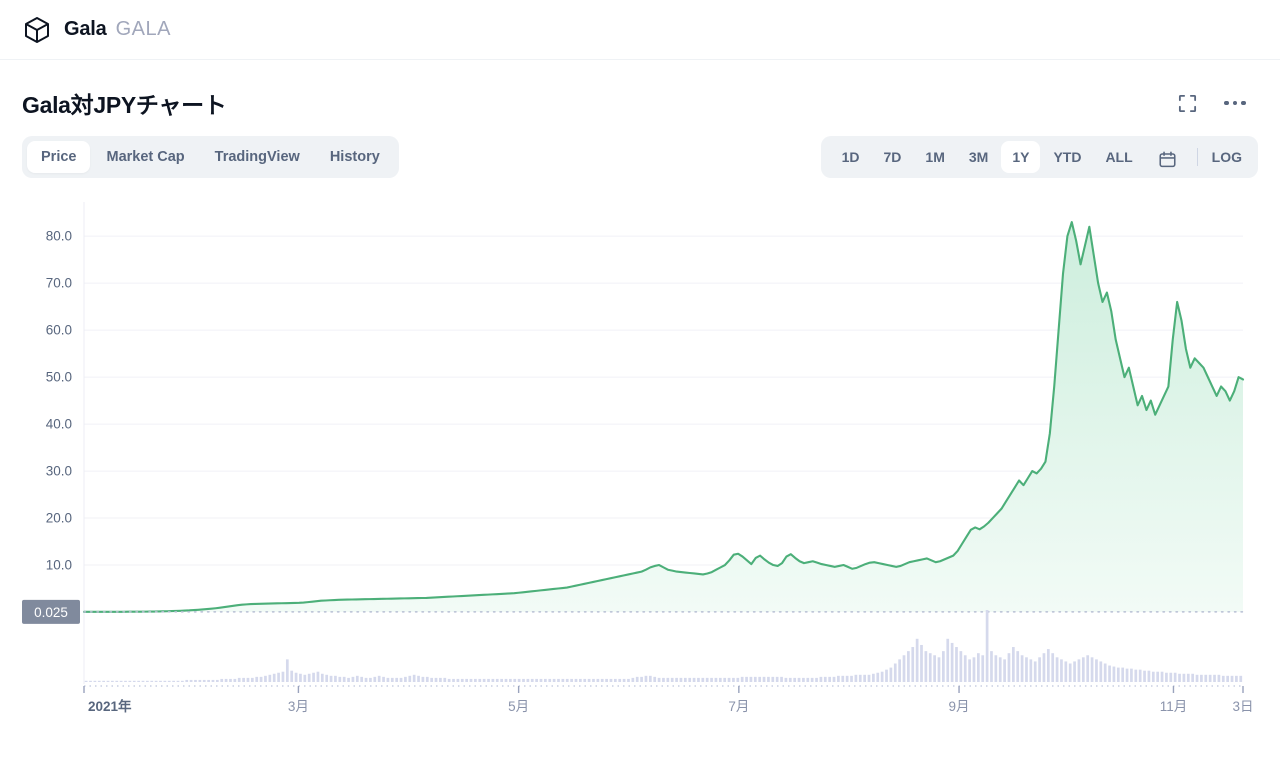 Image resolution: width=1280 pixels, height=769 pixels. What do you see at coordinates (85, 29) in the screenshot?
I see `coin-name: Gala` at bounding box center [85, 29].